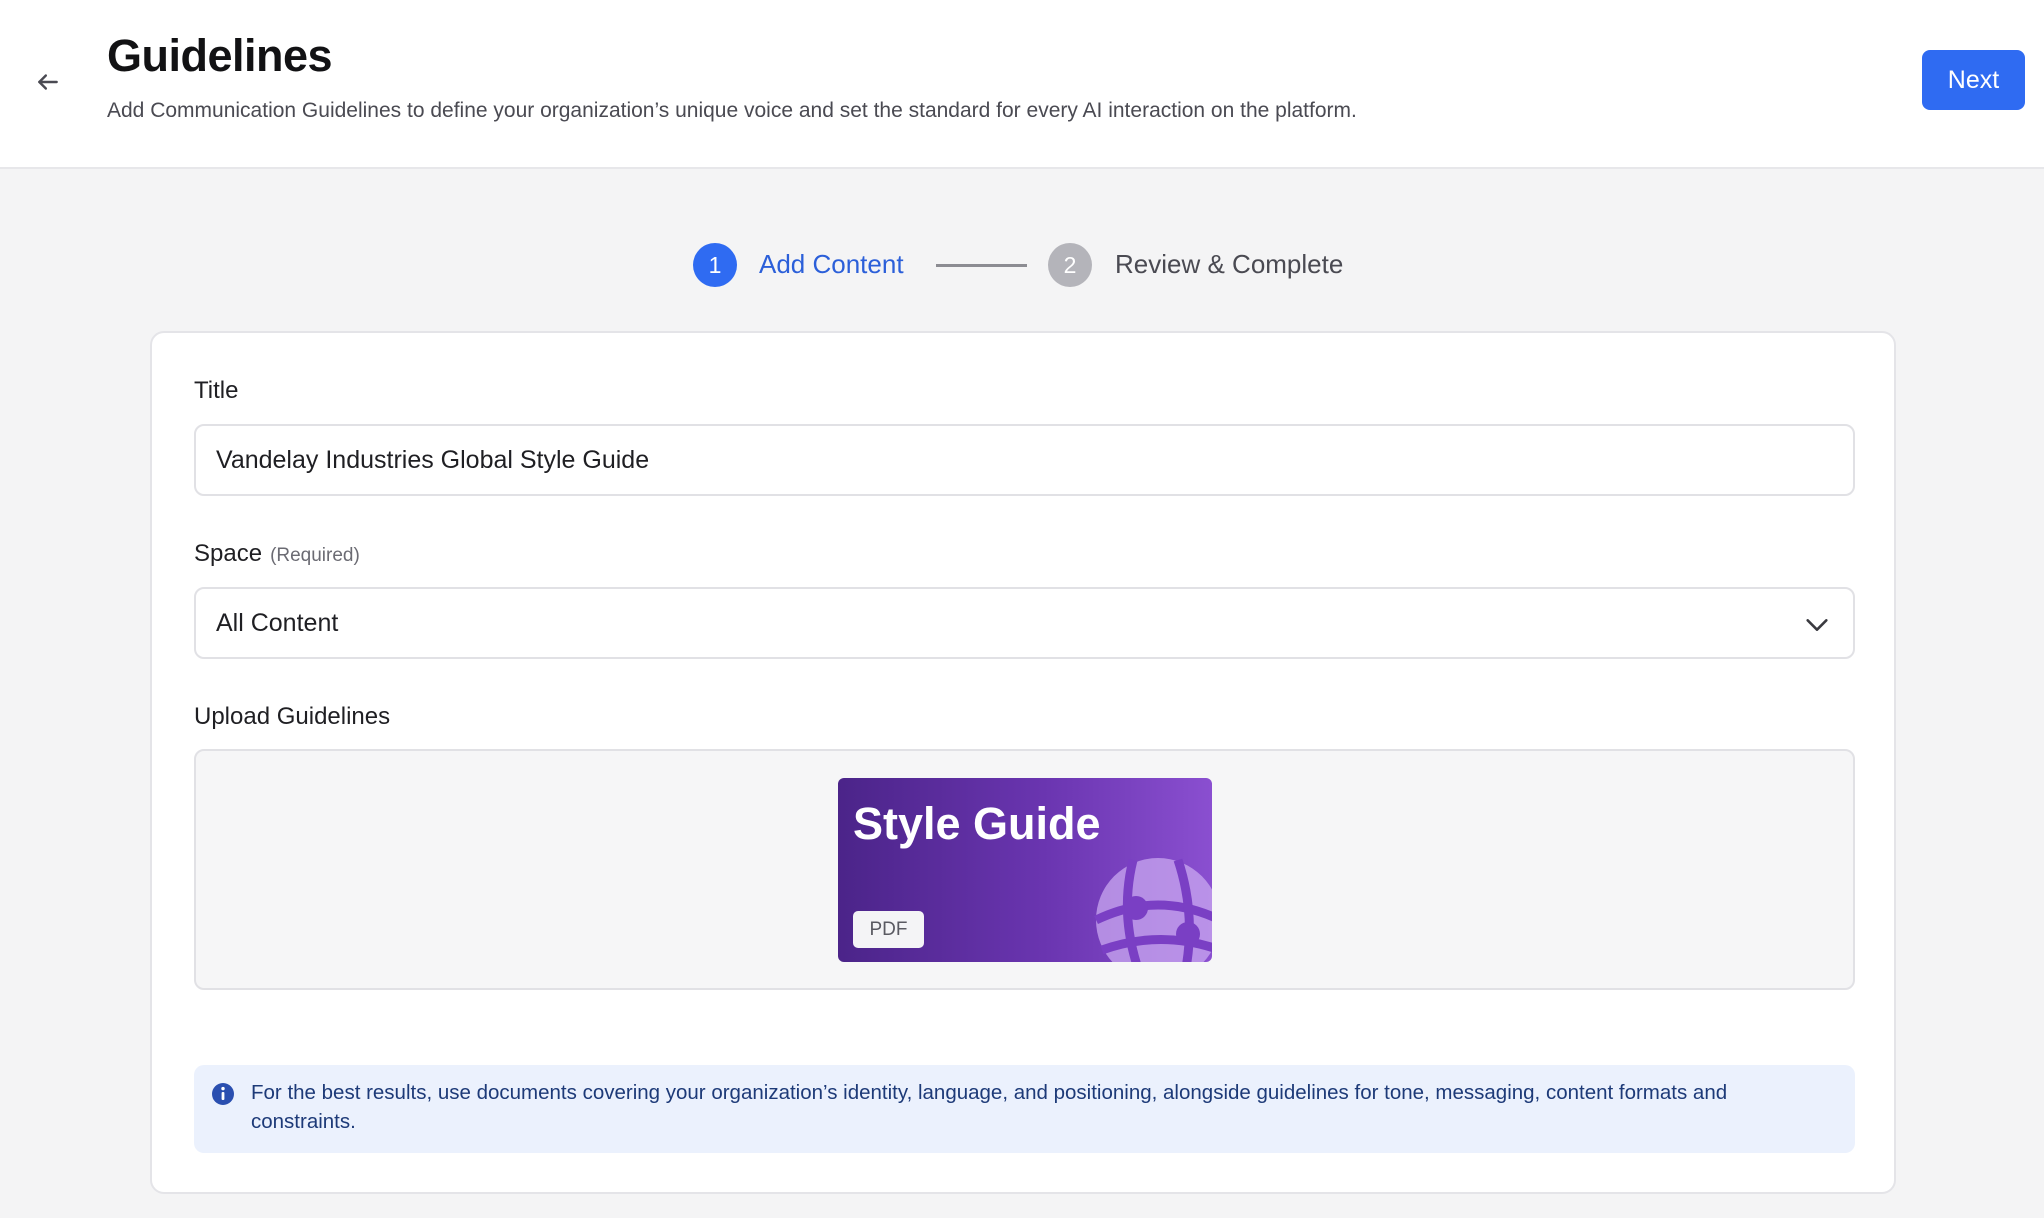 The image size is (2044, 1218). I want to click on globe-icon, so click(1153, 910).